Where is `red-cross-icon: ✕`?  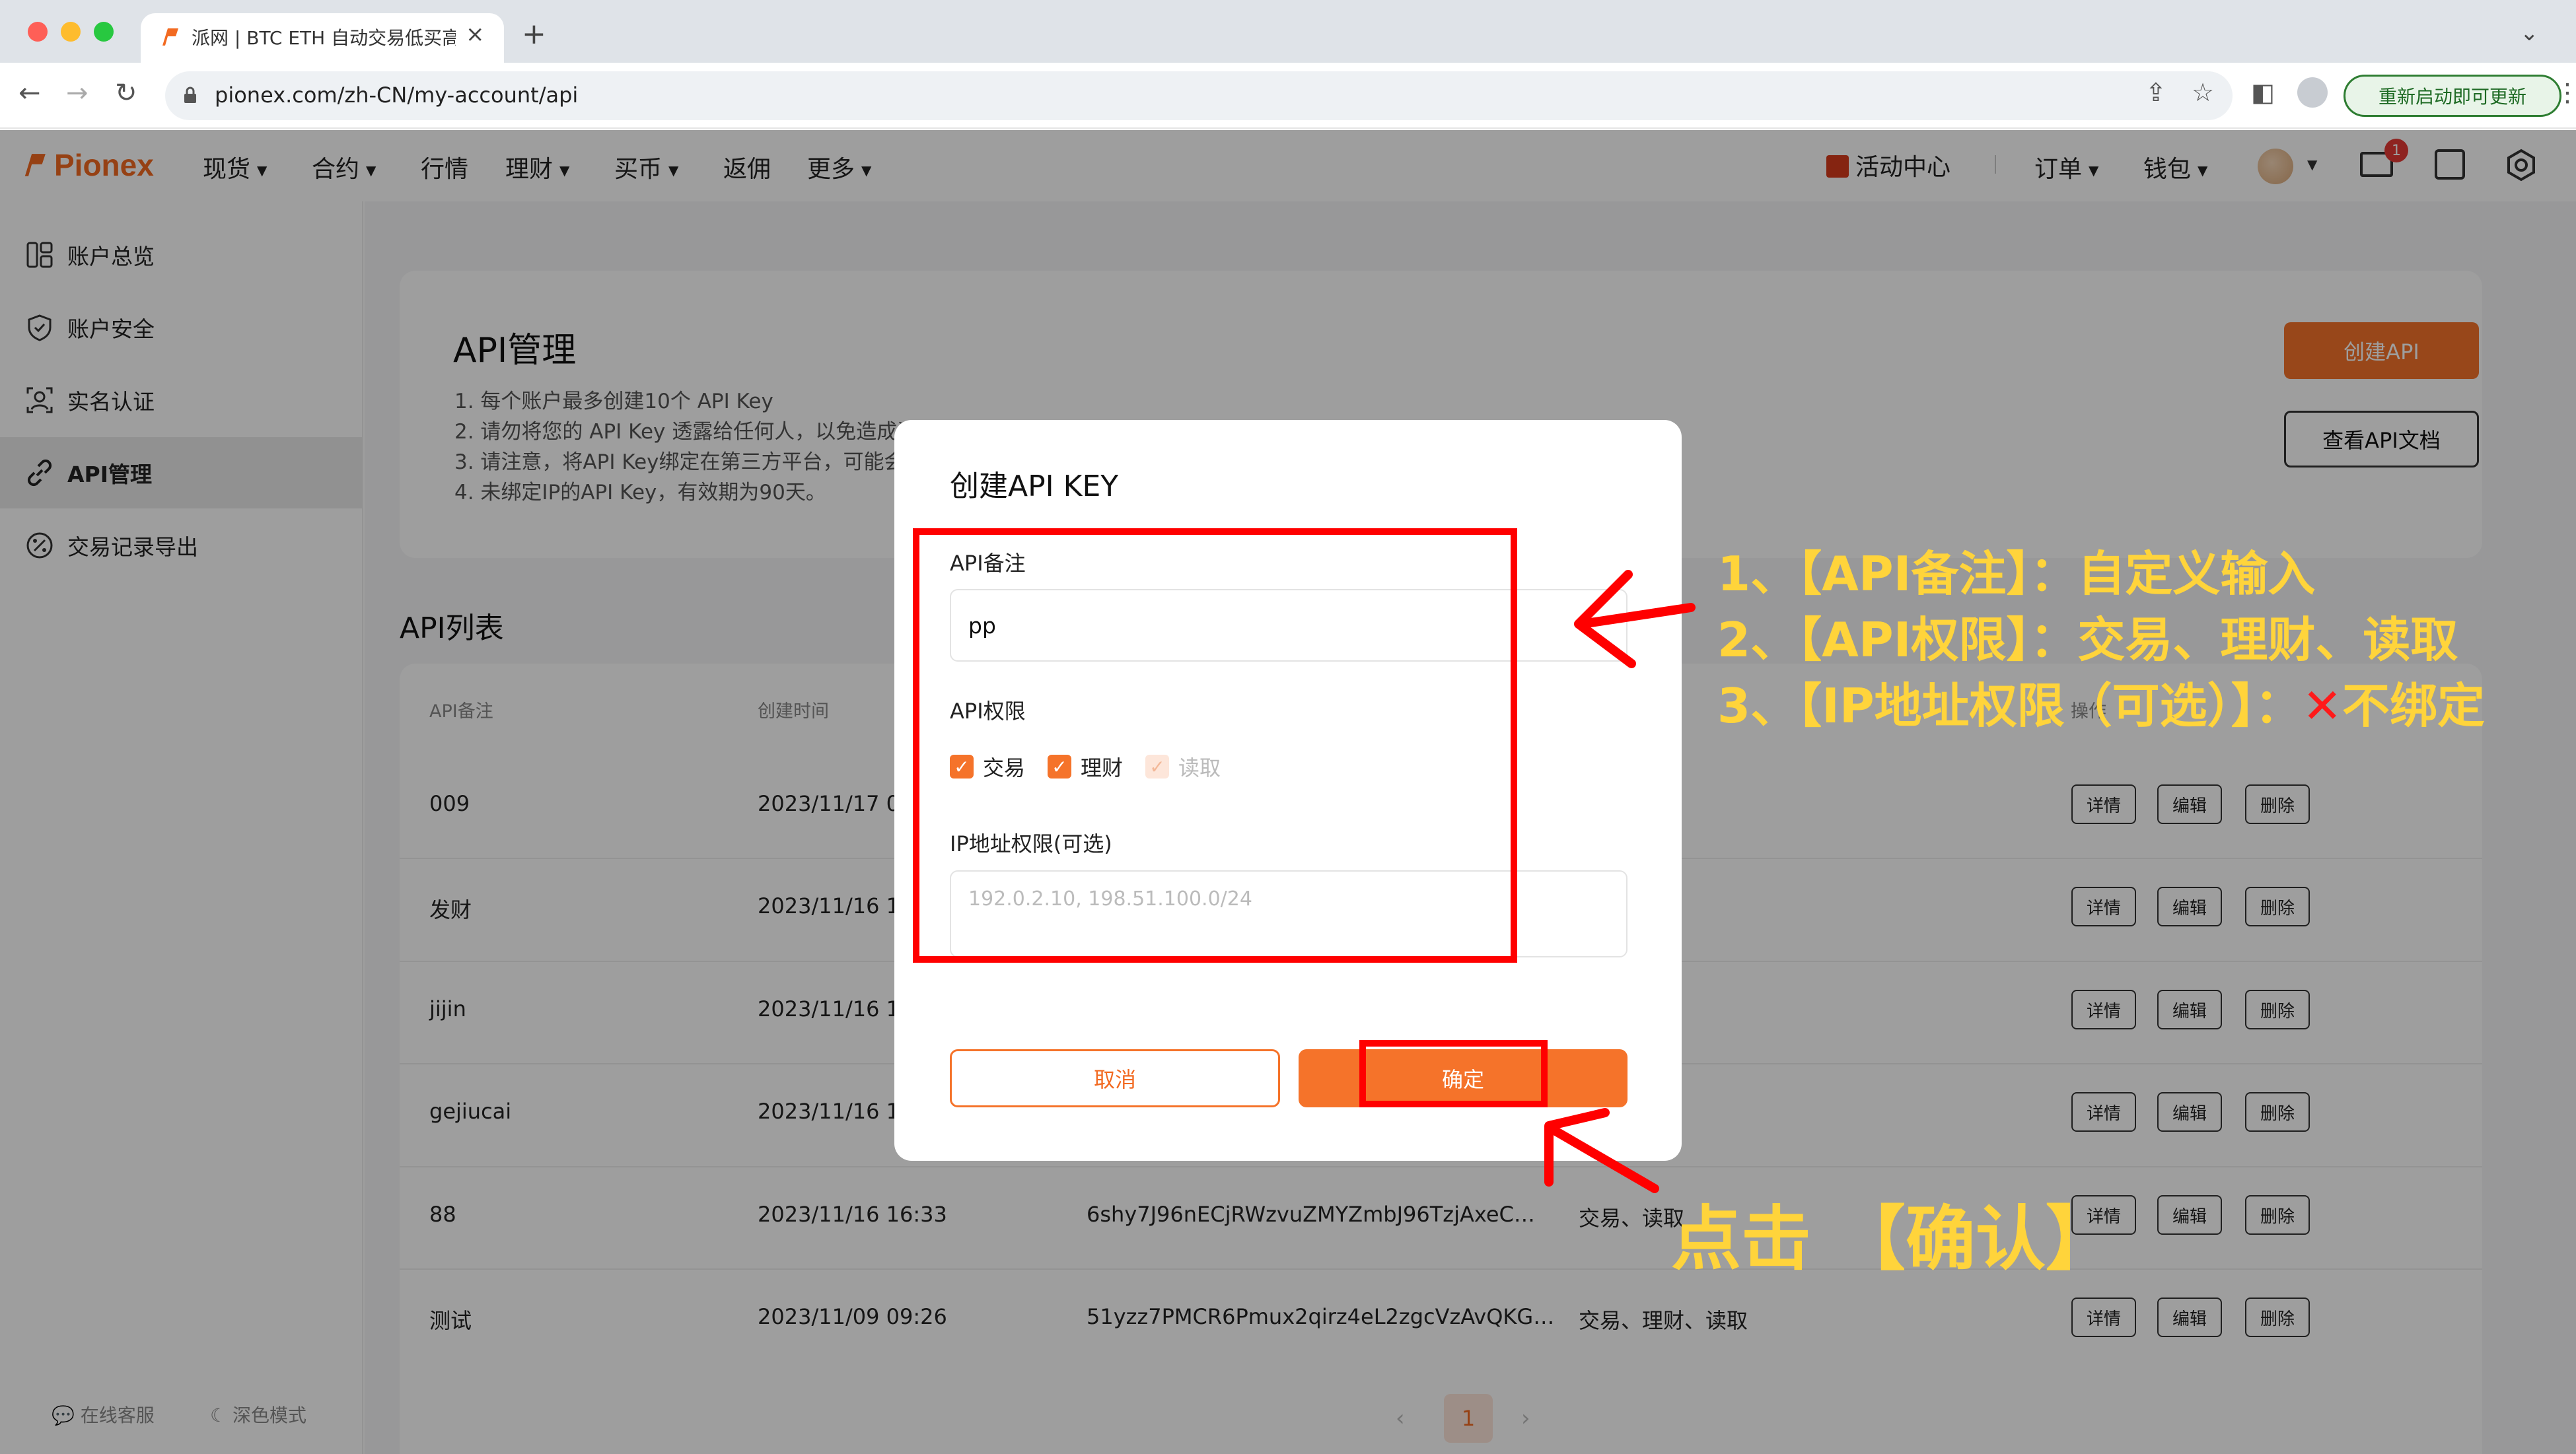 red-cross-icon: ✕ is located at coordinates (2322, 706).